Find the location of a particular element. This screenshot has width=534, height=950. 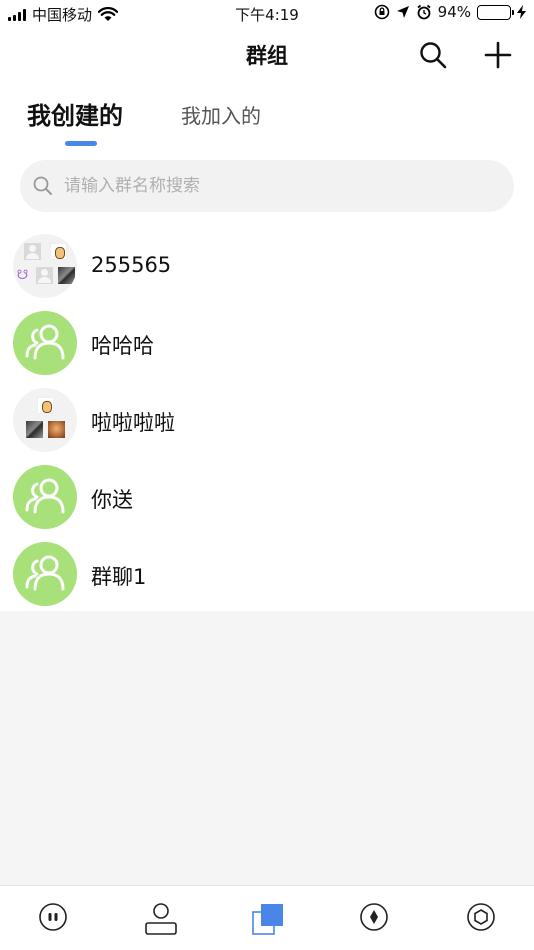

group-tabs: 我创建的 我加入的 is located at coordinates (267, 118).